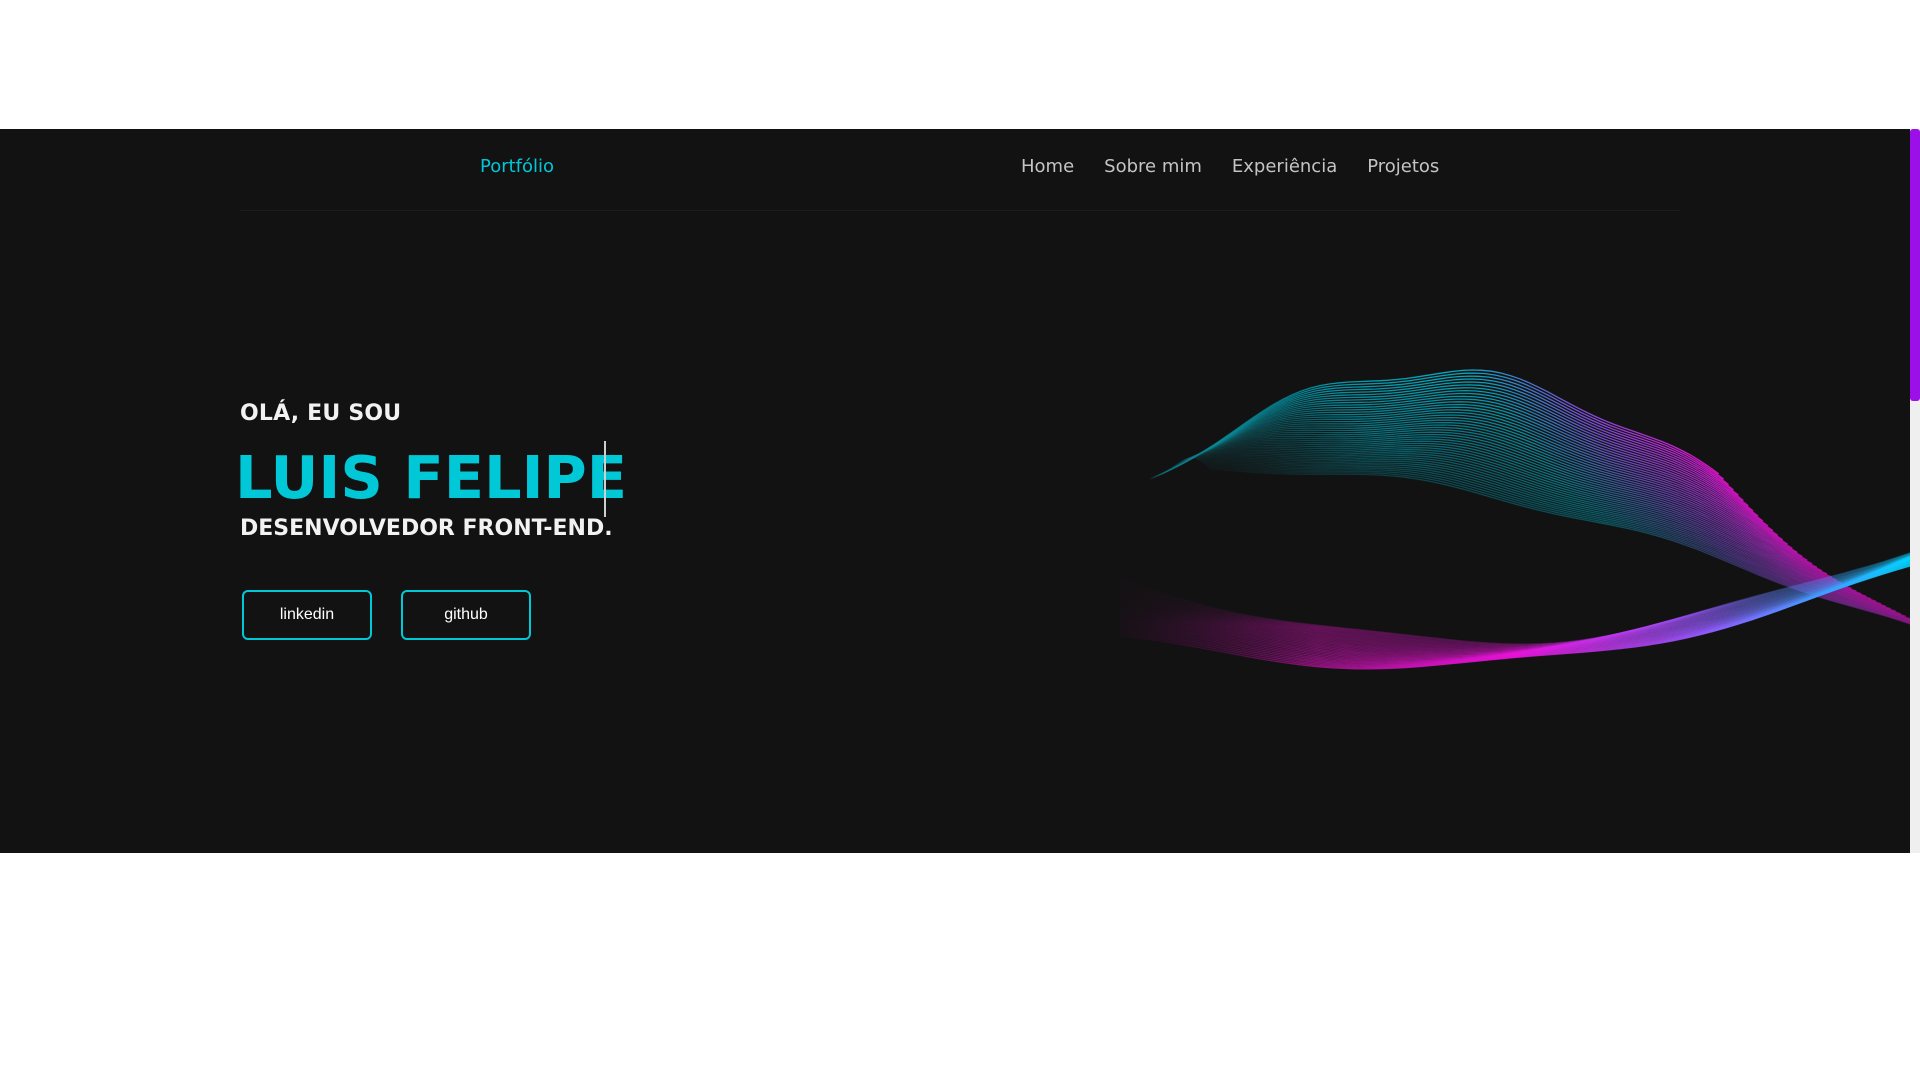 The width and height of the screenshot is (1920, 1080). What do you see at coordinates (605, 479) in the screenshot?
I see `typing-caret` at bounding box center [605, 479].